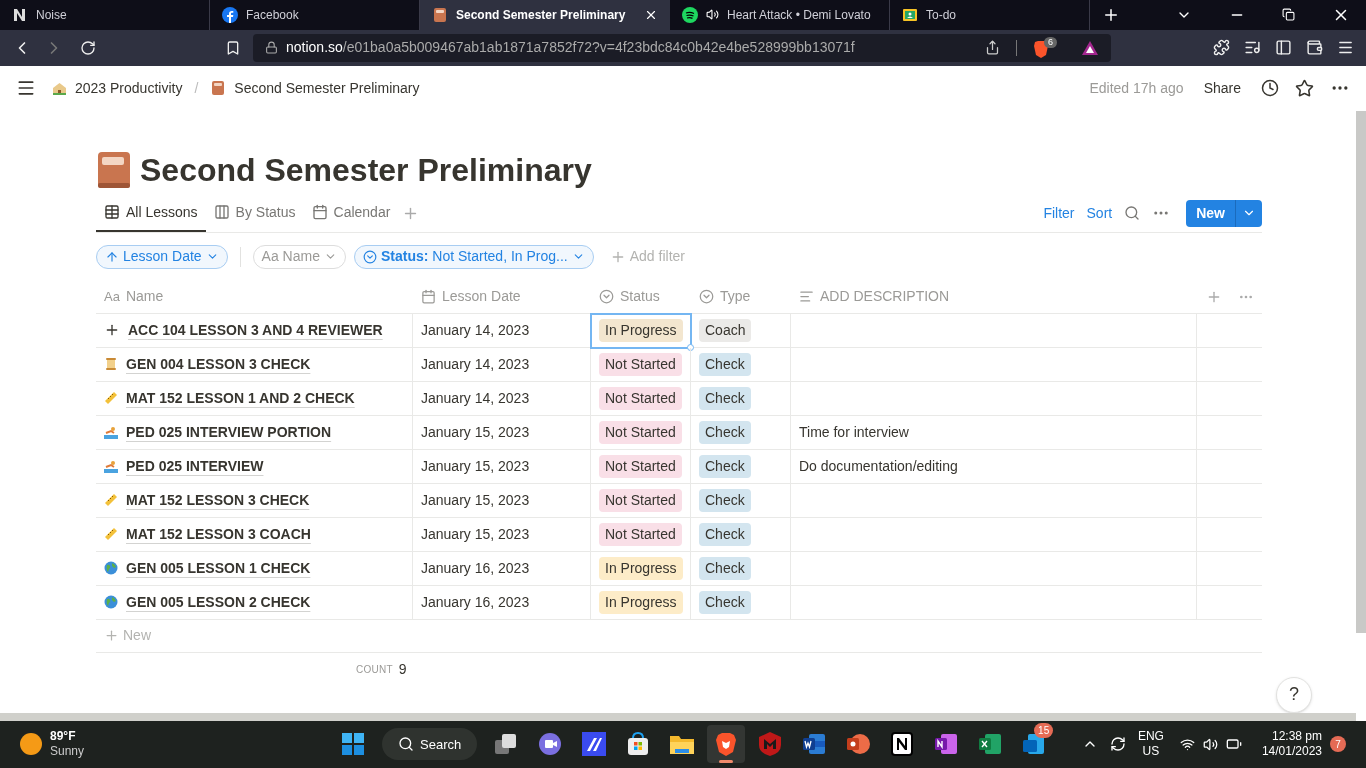  Describe the element at coordinates (1270, 88) in the screenshot. I see `history-icon` at that location.